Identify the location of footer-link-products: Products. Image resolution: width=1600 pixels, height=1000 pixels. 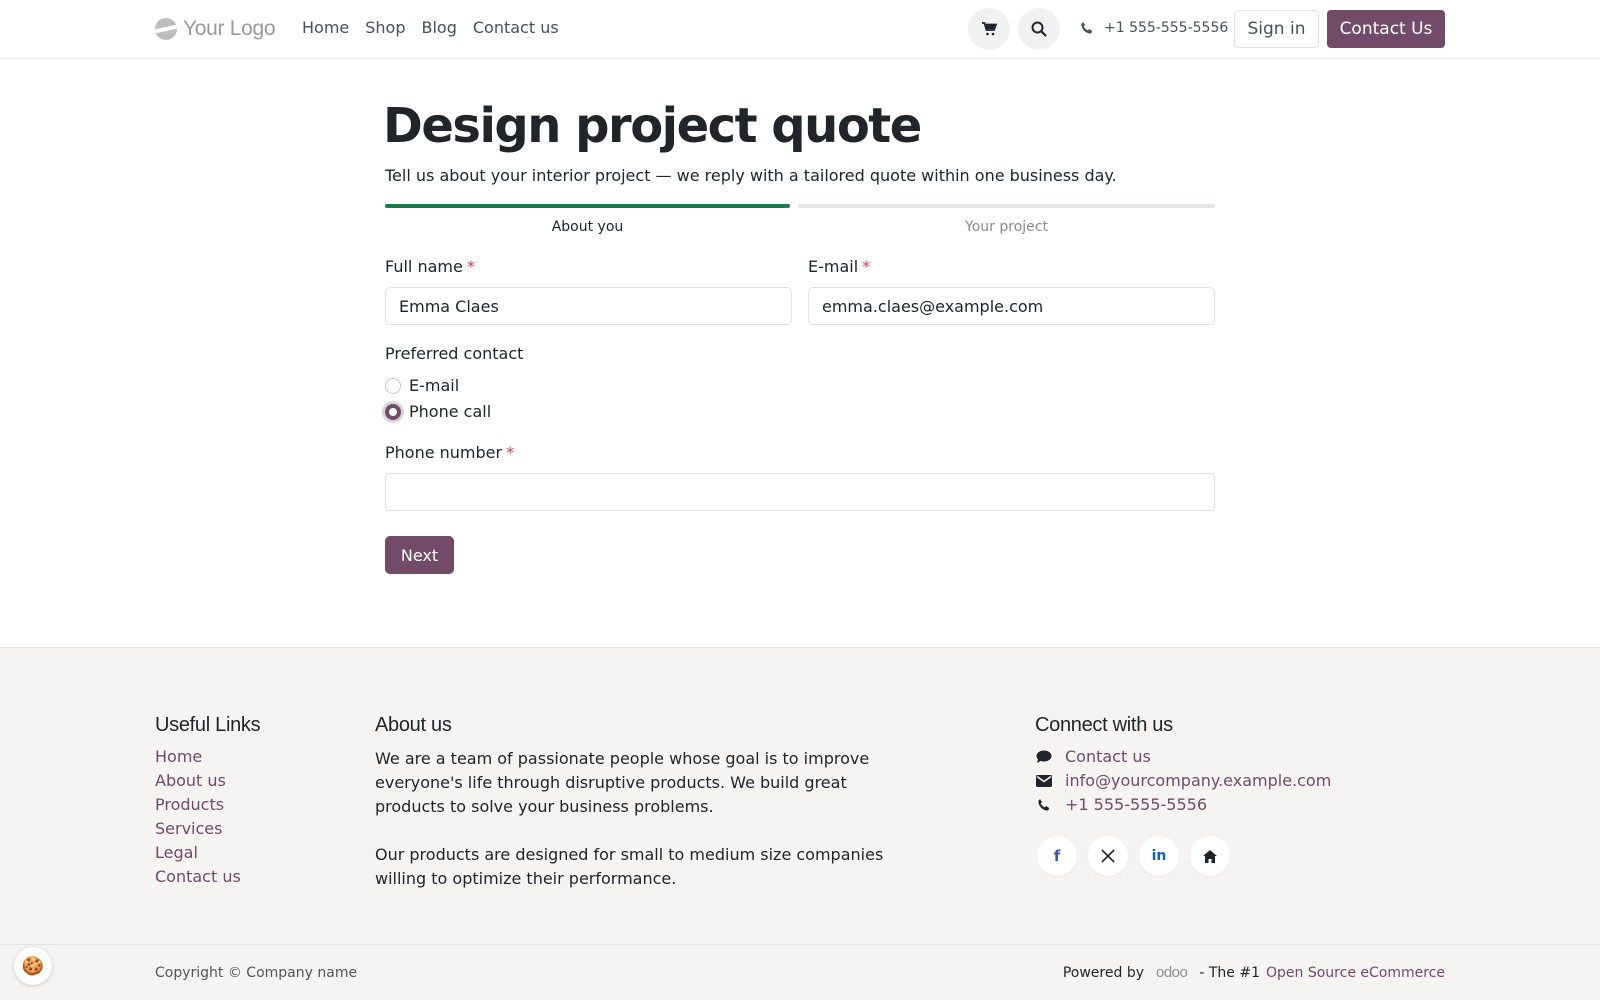
(198, 804).